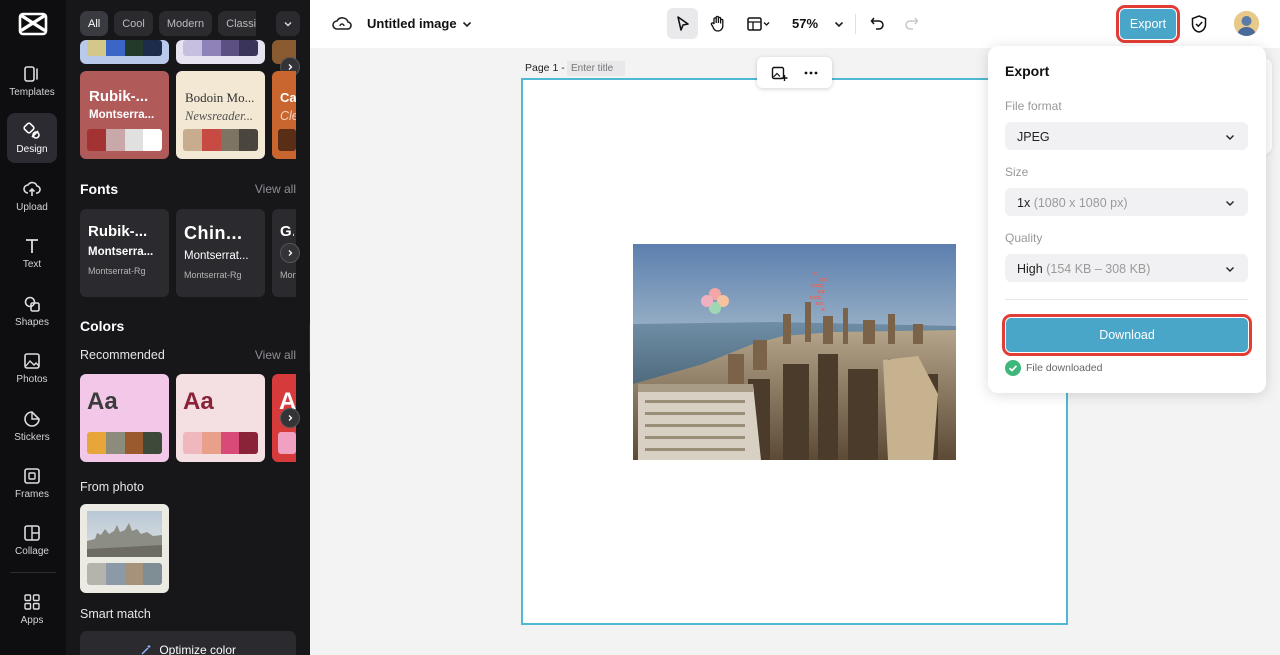 This screenshot has width=1280, height=655. What do you see at coordinates (32, 475) in the screenshot?
I see `frames-icon` at bounding box center [32, 475].